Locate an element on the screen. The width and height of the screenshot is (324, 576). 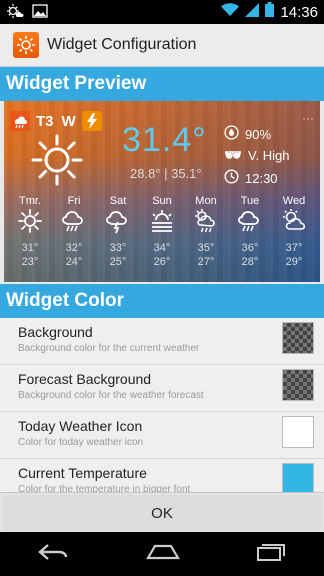
ok-button: OK is located at coordinates (162, 513).